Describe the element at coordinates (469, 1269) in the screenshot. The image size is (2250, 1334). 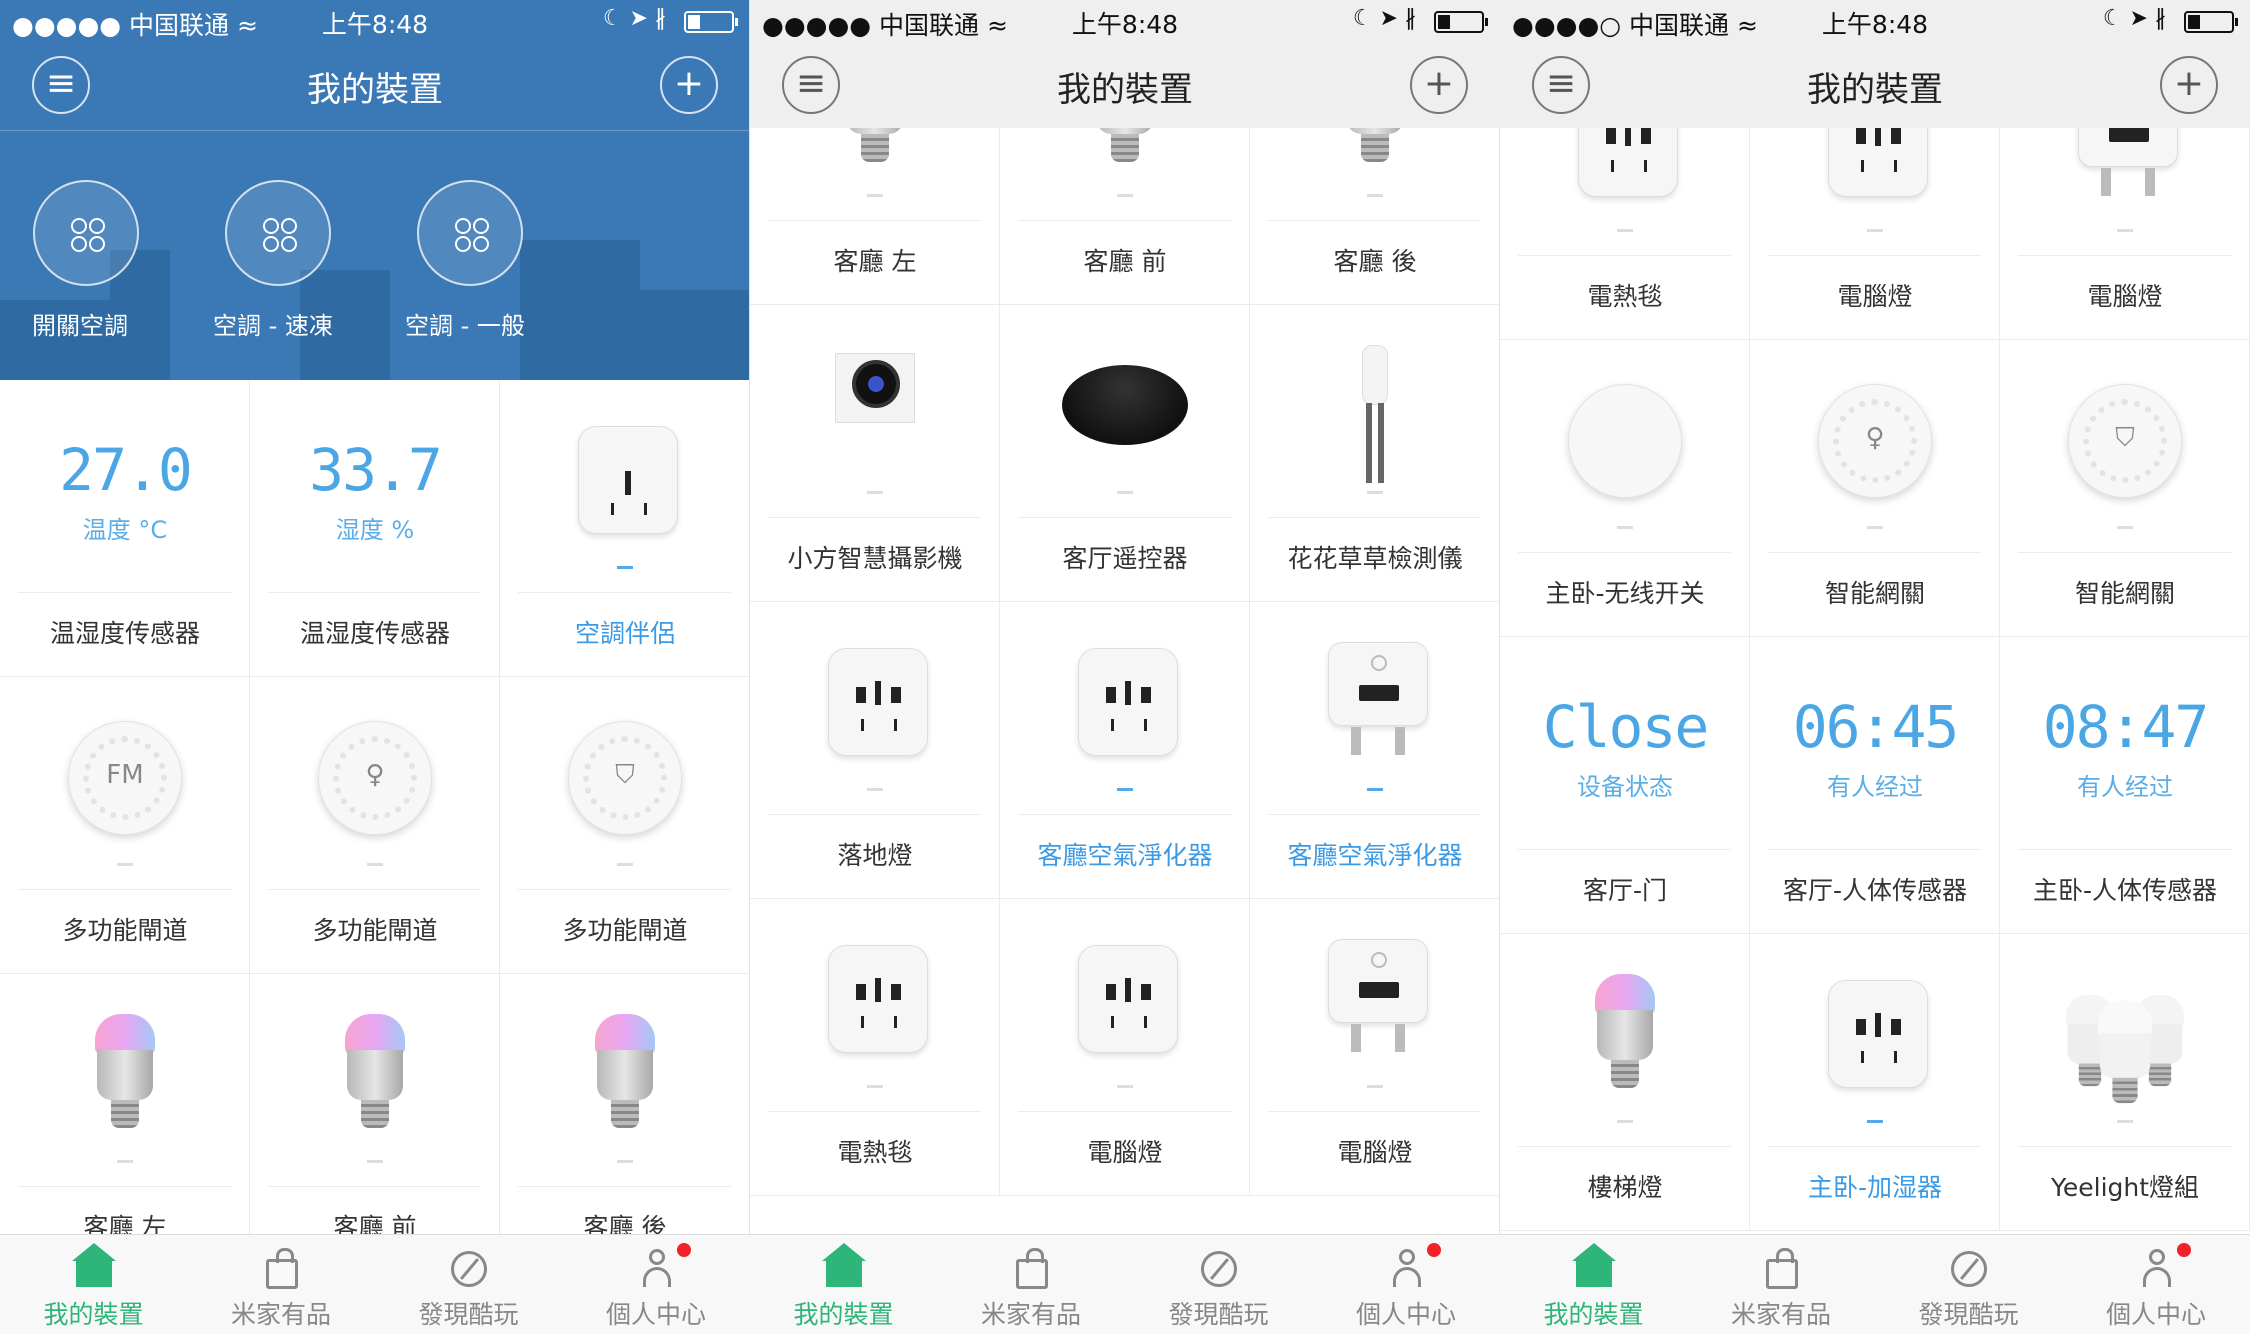
I see `compass-icon` at that location.